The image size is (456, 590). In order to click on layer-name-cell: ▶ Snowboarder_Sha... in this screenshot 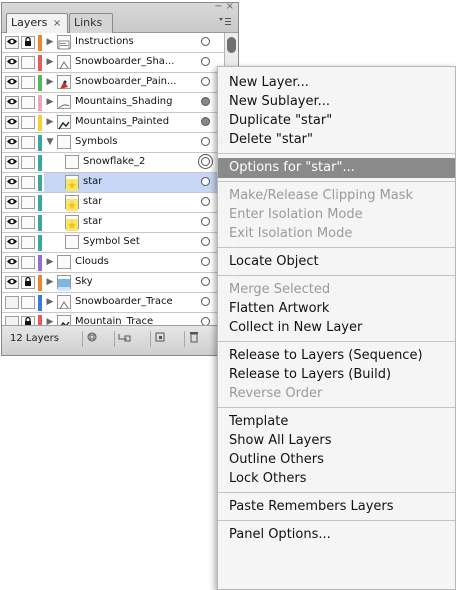, I will do `click(134, 62)`.